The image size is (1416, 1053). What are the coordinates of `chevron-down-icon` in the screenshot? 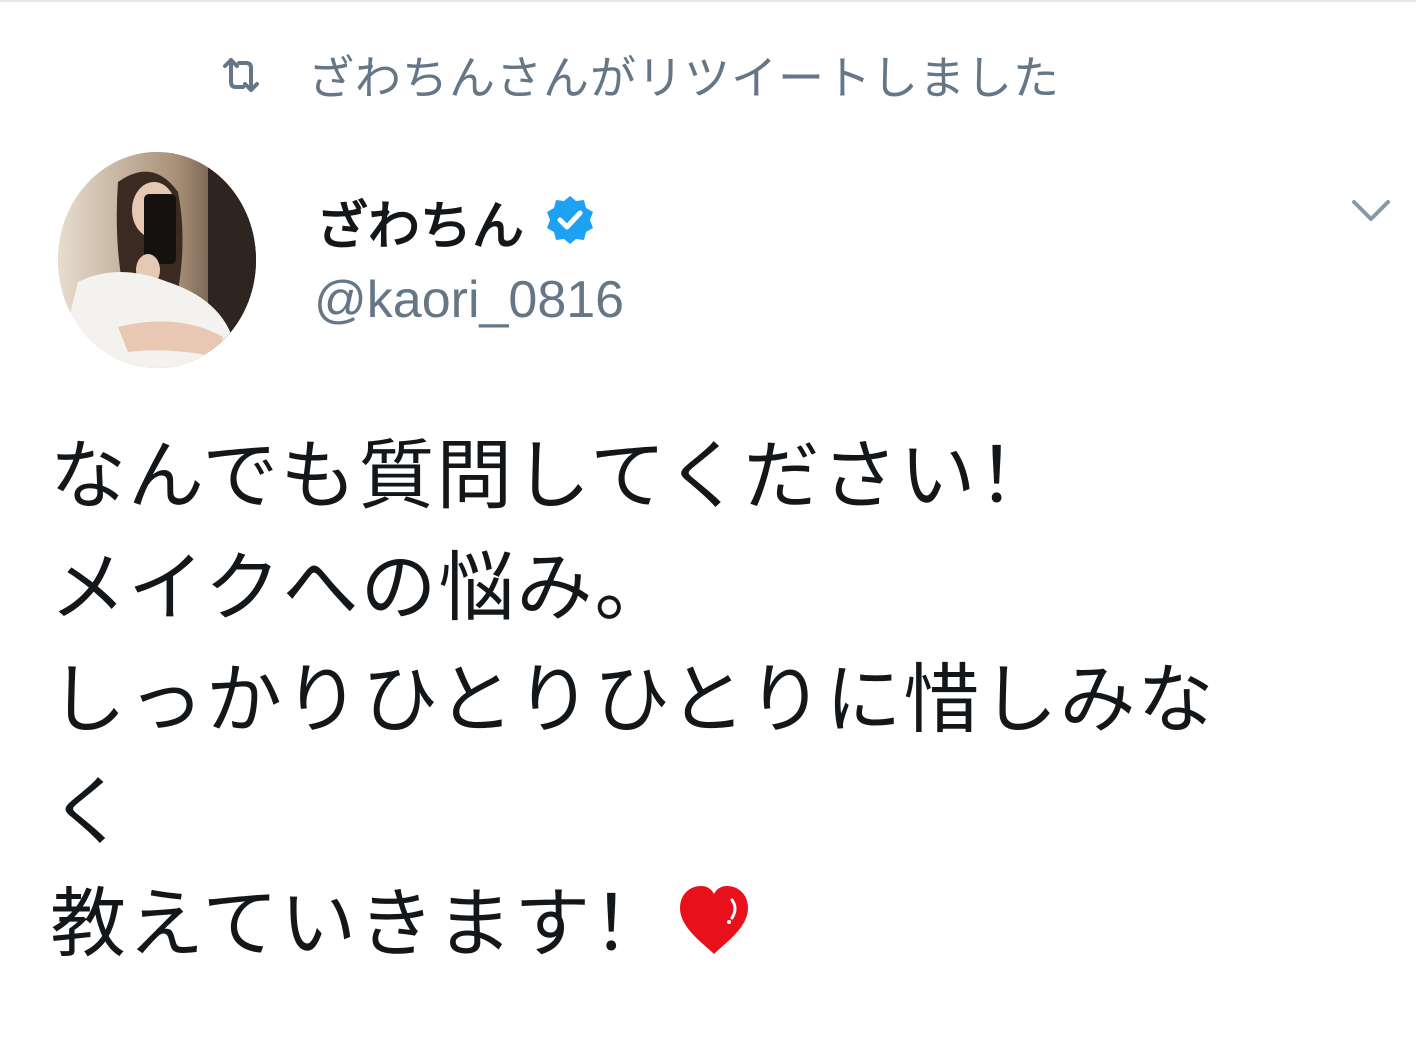 It's located at (1371, 212).